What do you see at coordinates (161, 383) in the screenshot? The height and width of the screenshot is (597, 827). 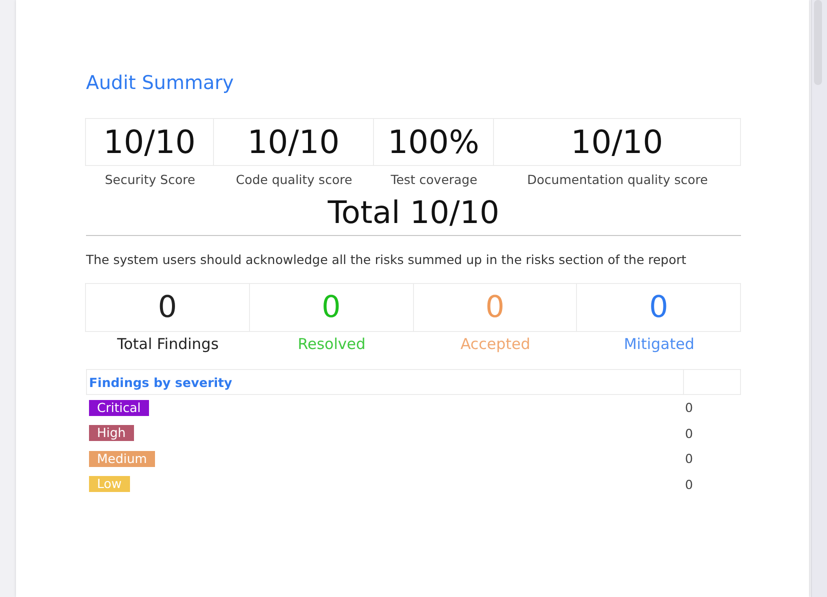 I see `table-heading: Findings by severity` at bounding box center [161, 383].